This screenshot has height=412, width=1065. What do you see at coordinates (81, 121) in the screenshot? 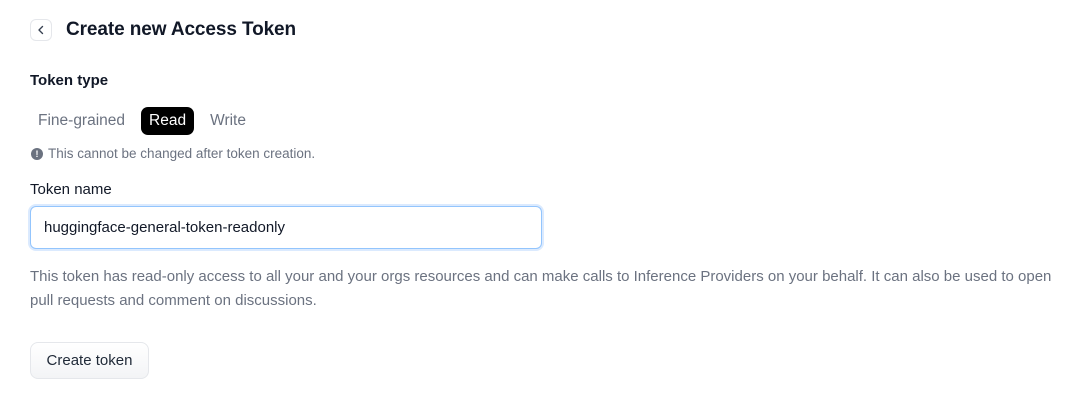
I see `token-type-option-fine-grained: Fine-grained` at bounding box center [81, 121].